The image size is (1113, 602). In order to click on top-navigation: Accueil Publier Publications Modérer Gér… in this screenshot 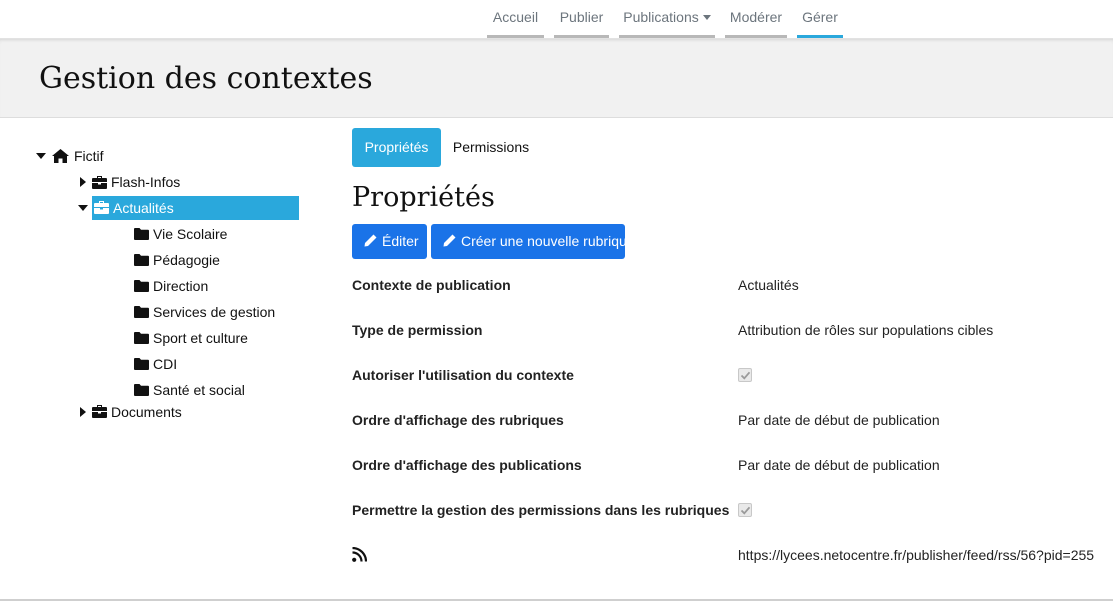, I will do `click(556, 19)`.